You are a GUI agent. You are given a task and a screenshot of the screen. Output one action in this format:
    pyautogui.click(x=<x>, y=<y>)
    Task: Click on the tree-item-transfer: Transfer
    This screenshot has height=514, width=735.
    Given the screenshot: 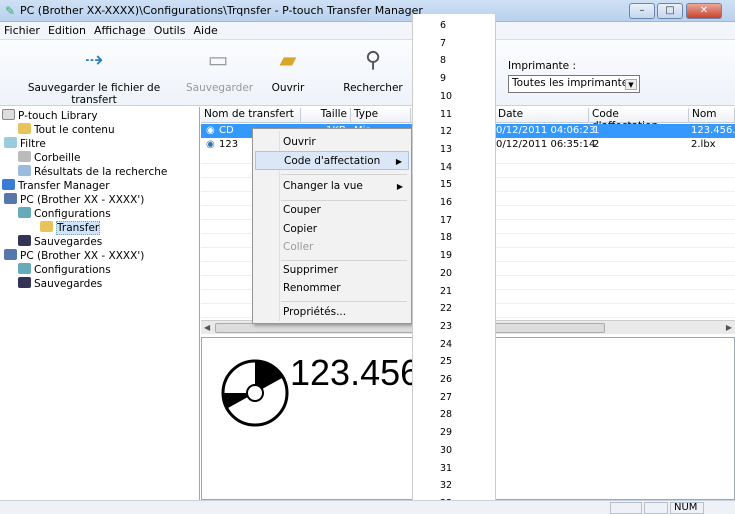 What is the action you would take?
    pyautogui.click(x=70, y=228)
    